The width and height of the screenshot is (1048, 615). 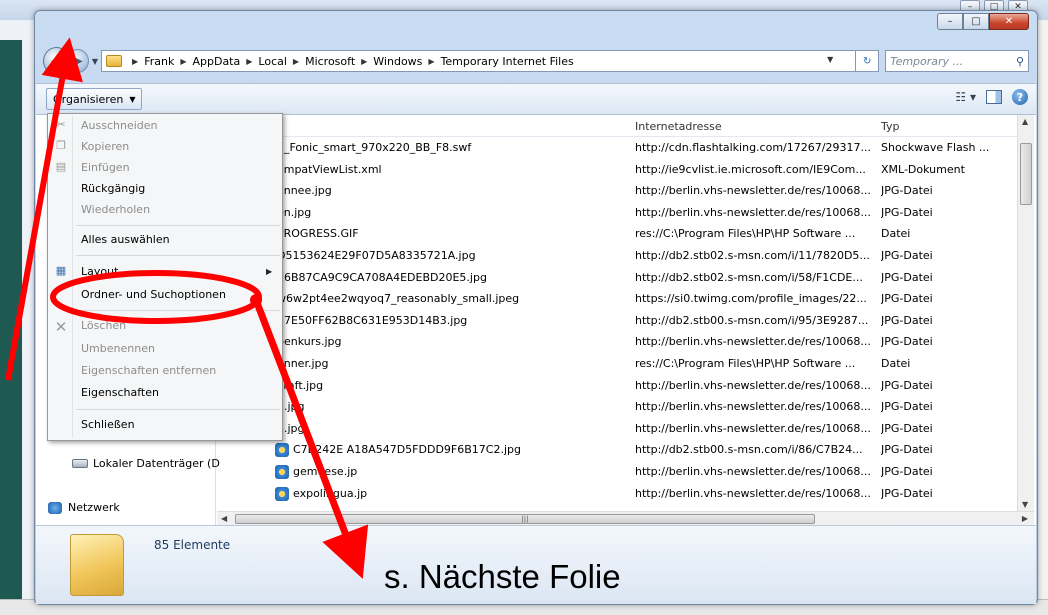 What do you see at coordinates (108, 424) in the screenshot?
I see `menu-item-close: Schließen` at bounding box center [108, 424].